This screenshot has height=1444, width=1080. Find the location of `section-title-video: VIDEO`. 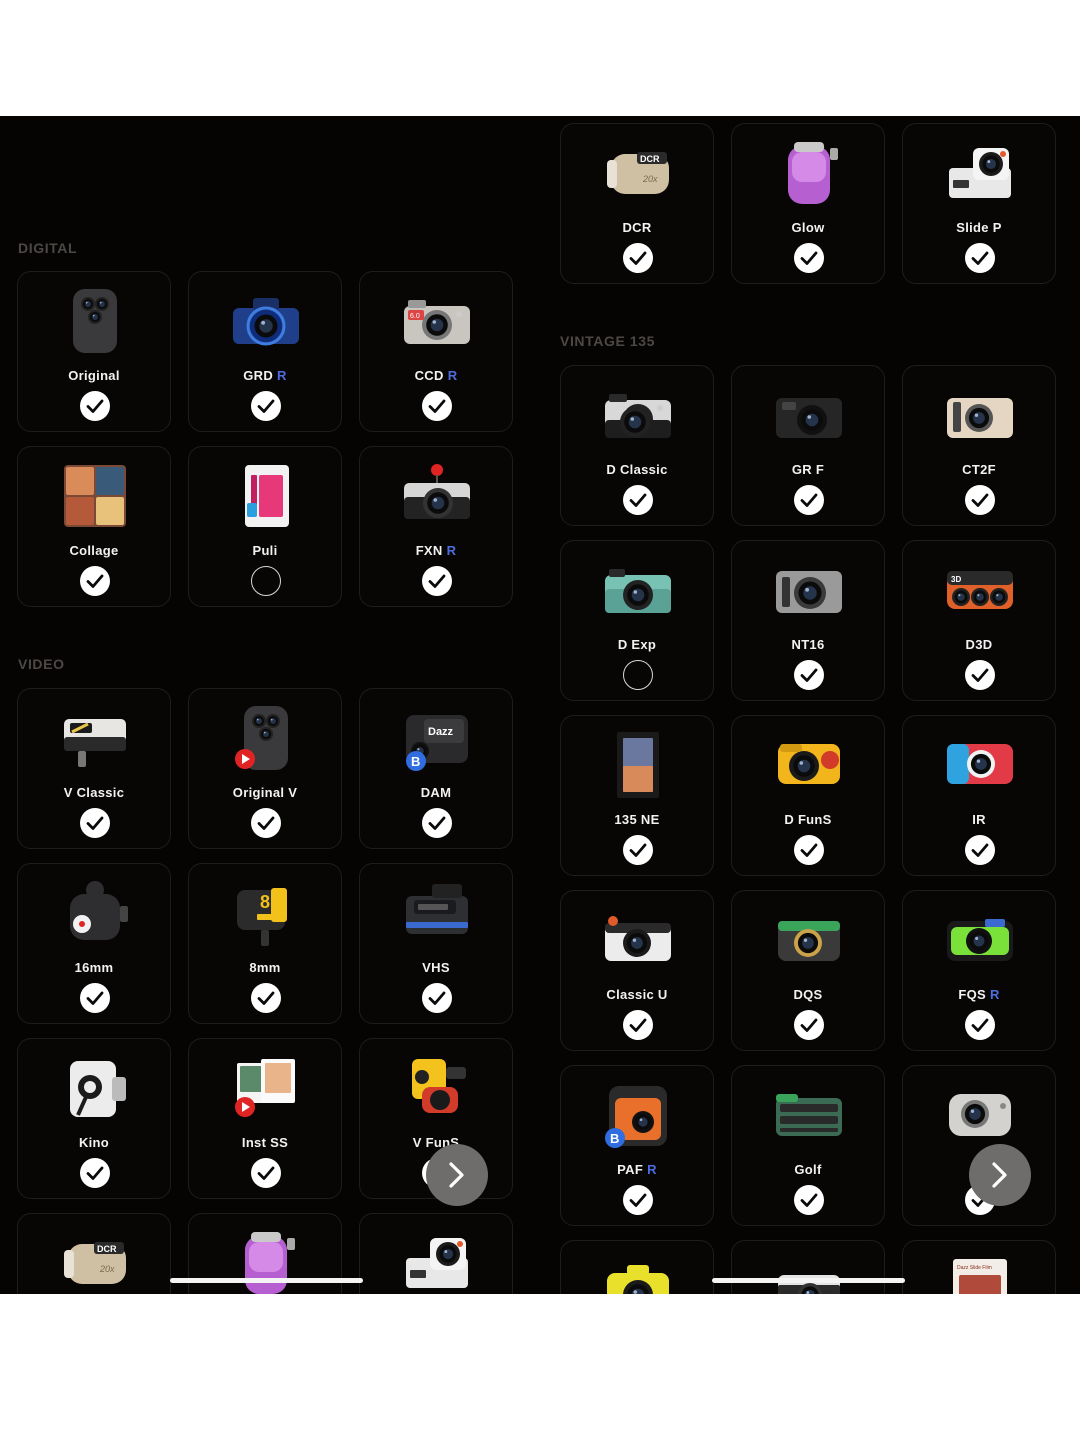

section-title-video: VIDEO is located at coordinates (41, 664).